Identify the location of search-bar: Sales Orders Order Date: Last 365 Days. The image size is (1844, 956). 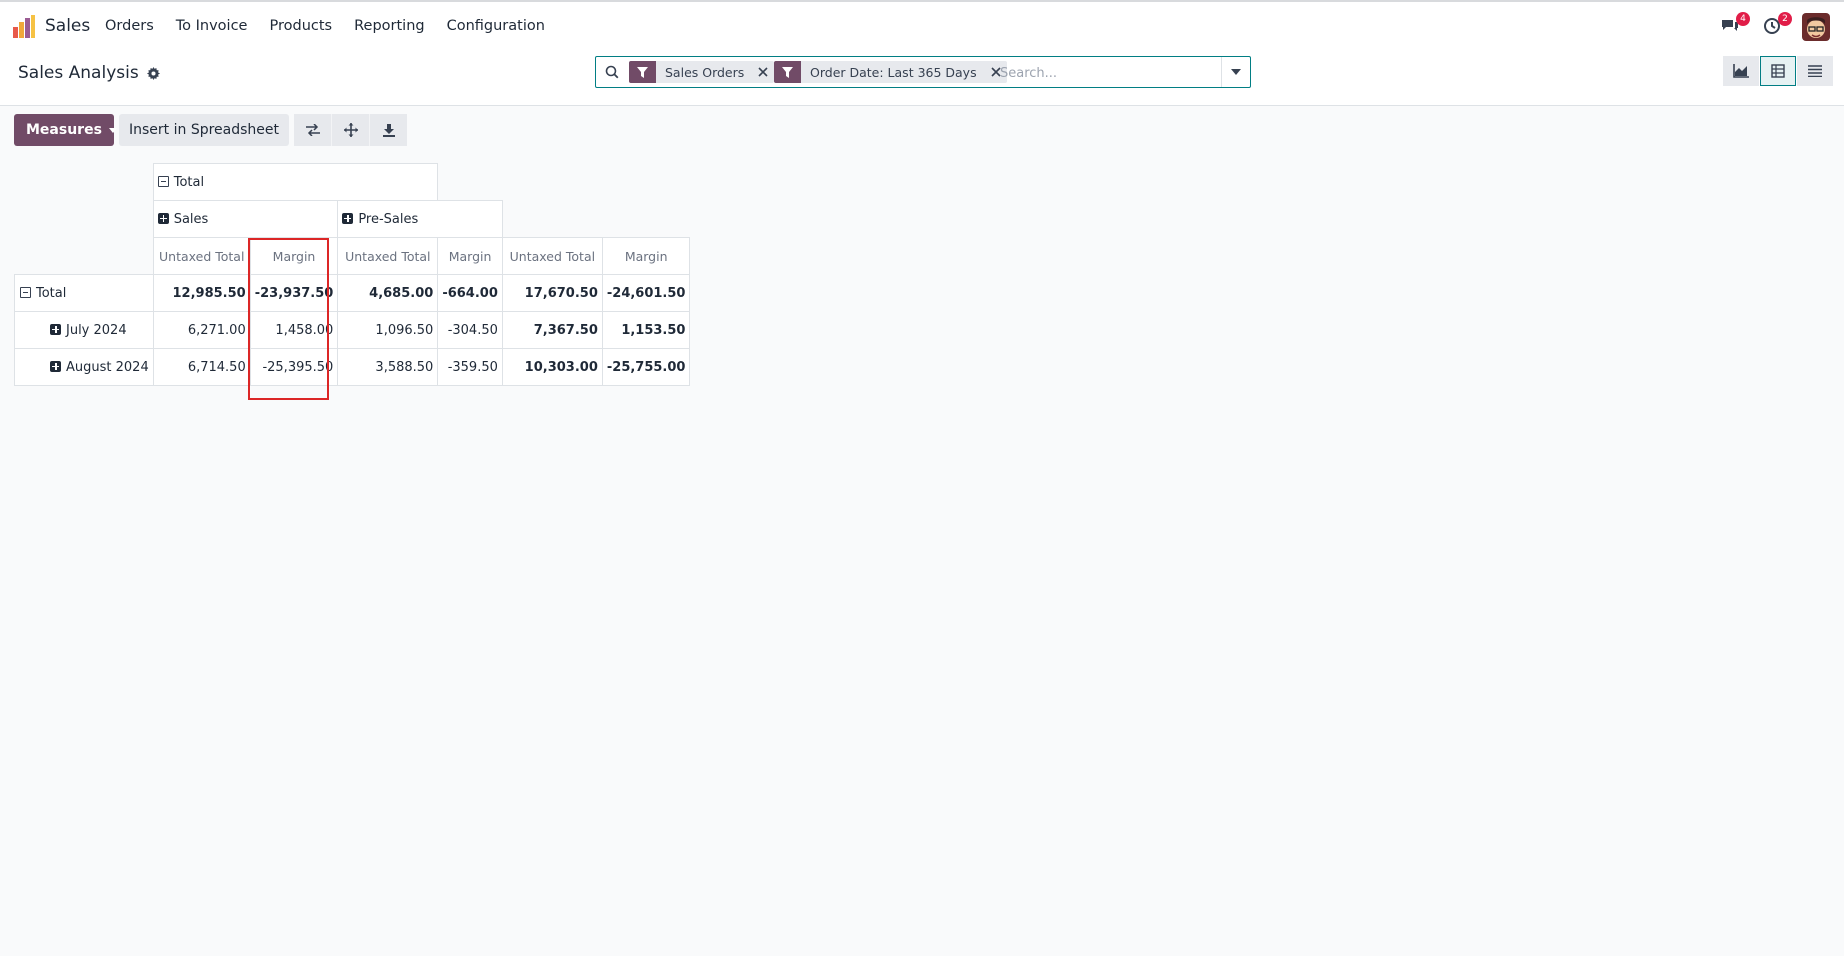
(923, 72).